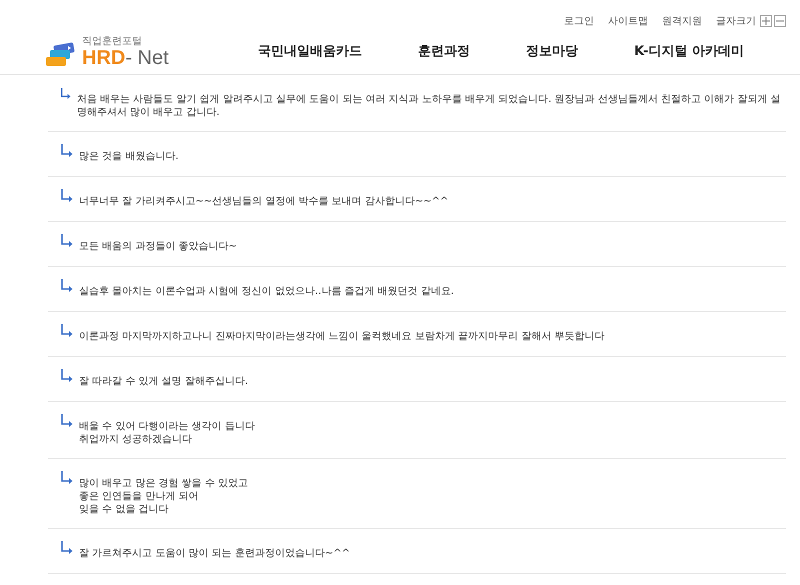  Describe the element at coordinates (163, 496) in the screenshot. I see `comment-text: 많이 배우고 많은 경험 쌓을 수 있었고 좋은 인연들을 만나게 되어 잊을 수 없을 겁니다` at that location.